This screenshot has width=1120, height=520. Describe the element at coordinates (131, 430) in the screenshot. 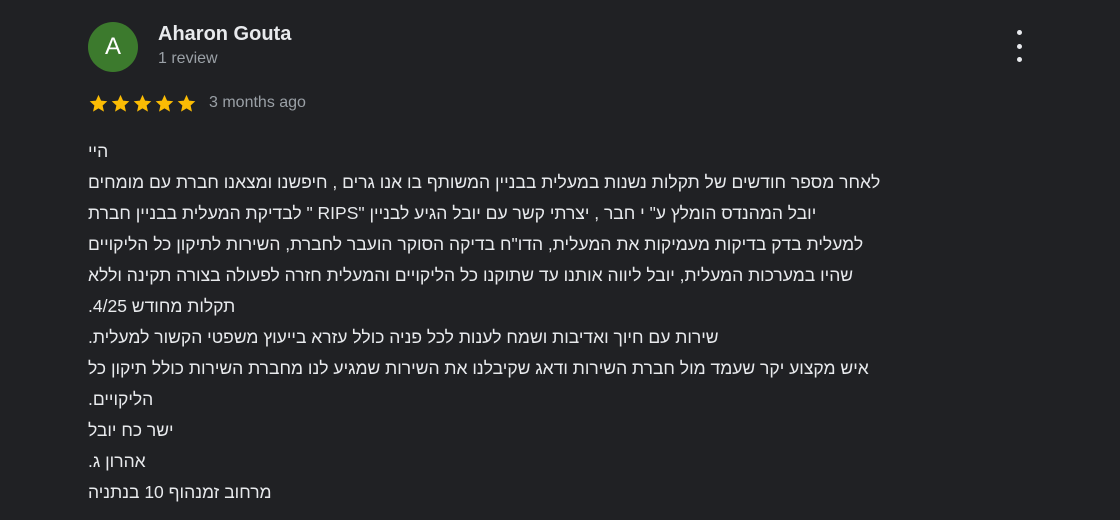

I see `review-text-line: ישר כח יובל` at that location.